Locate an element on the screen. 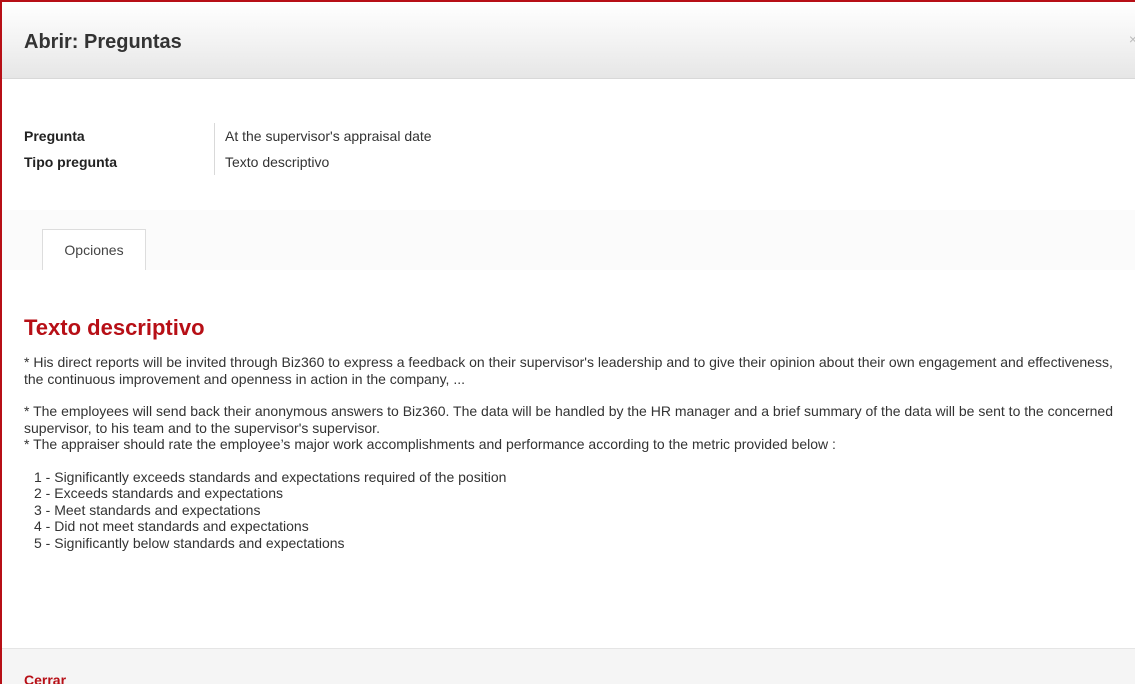 The width and height of the screenshot is (1135, 684). dialog-header: Abrir: Preguntas × is located at coordinates (568, 40).